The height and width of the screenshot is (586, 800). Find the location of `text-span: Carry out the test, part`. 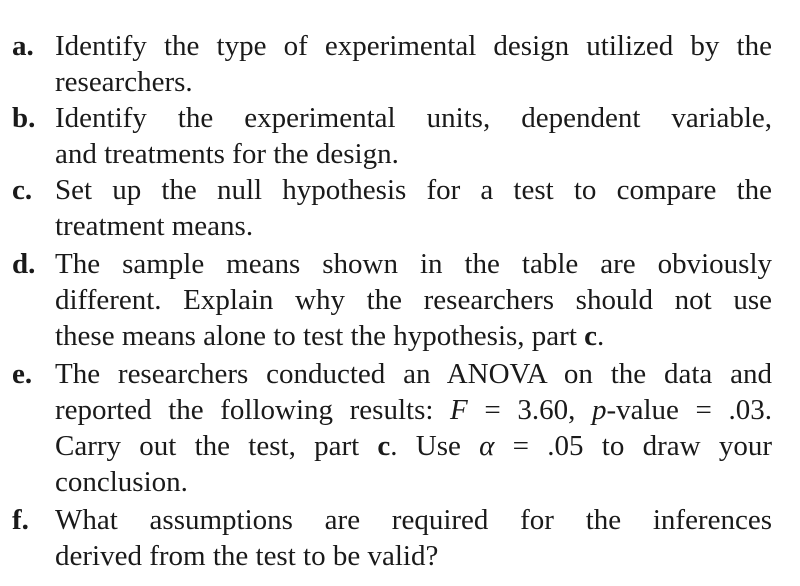

text-span: Carry out the test, part is located at coordinates (216, 446).